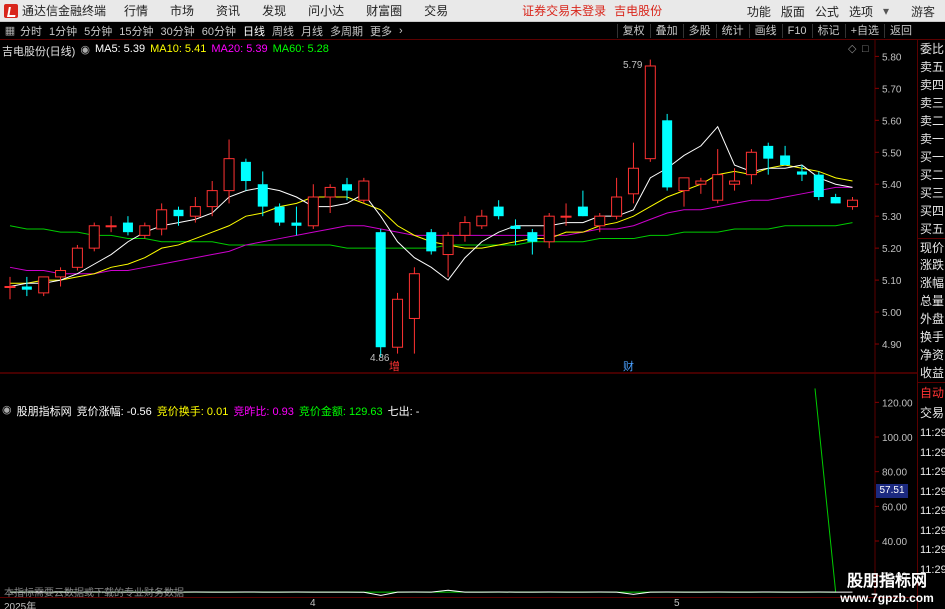  What do you see at coordinates (436, 10) in the screenshot?
I see `menu-jiaoyi: 交易` at bounding box center [436, 10].